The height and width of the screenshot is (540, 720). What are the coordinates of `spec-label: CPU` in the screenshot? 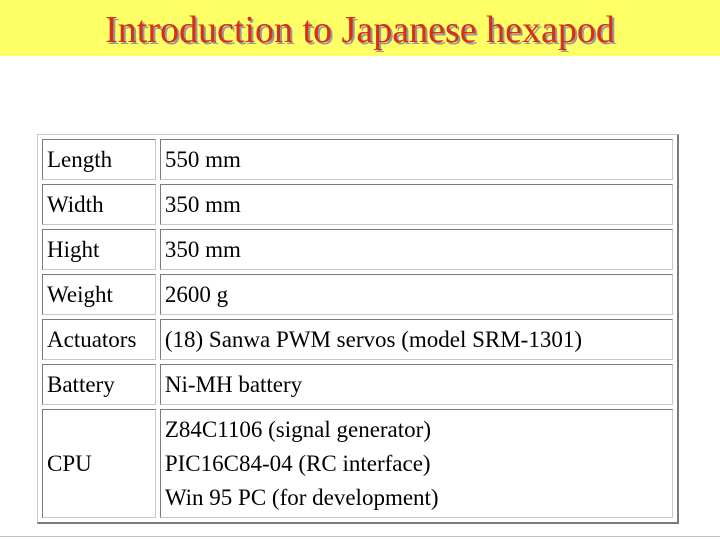 It's located at (99, 463).